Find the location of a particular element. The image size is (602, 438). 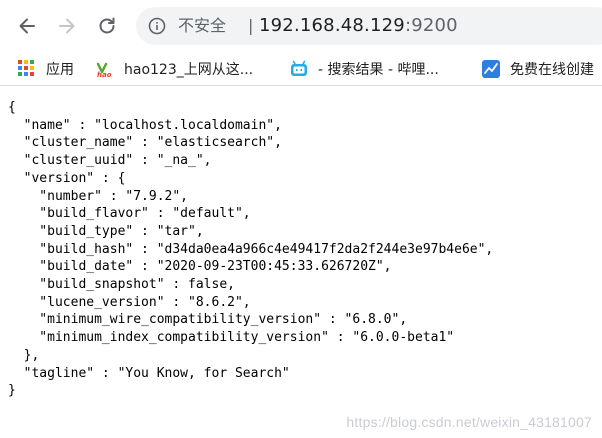

back-button is located at coordinates (27, 26).